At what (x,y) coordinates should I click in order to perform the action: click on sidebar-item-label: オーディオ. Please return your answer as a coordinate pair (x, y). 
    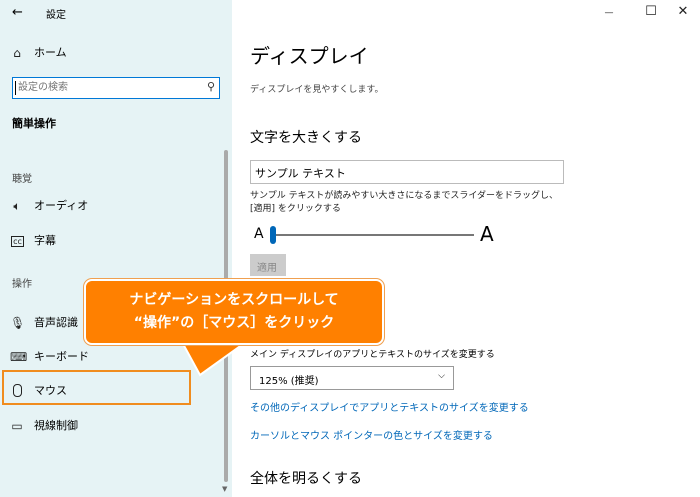
    Looking at the image, I should click on (61, 205).